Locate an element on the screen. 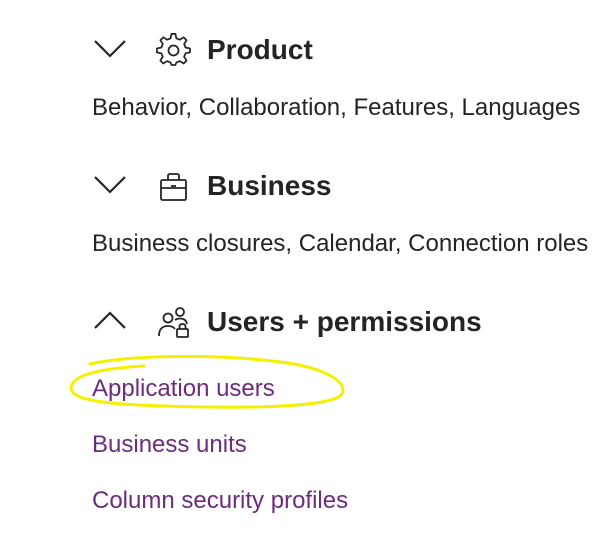  section-header-business: Business is located at coordinates (296, 188).